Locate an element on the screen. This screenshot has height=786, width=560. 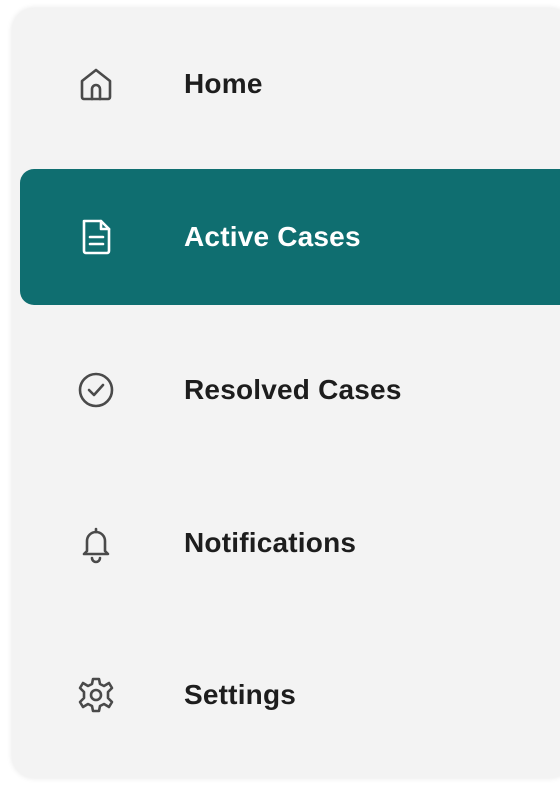
gear-icon is located at coordinates (96, 695).